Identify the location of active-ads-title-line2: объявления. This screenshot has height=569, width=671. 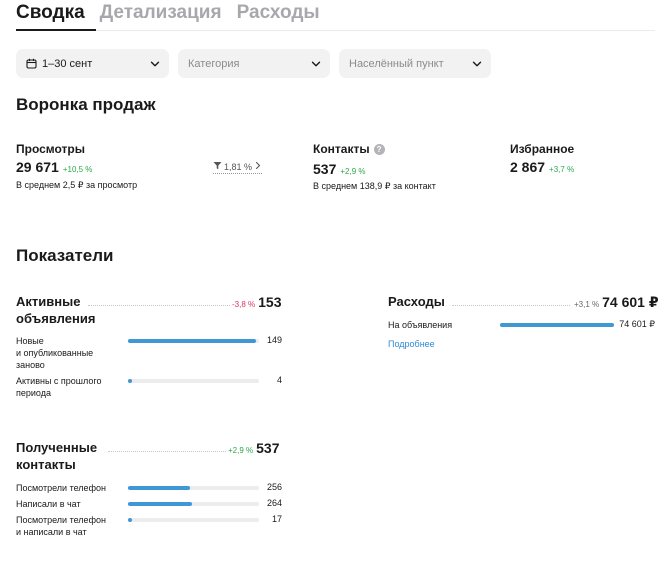
(56, 318).